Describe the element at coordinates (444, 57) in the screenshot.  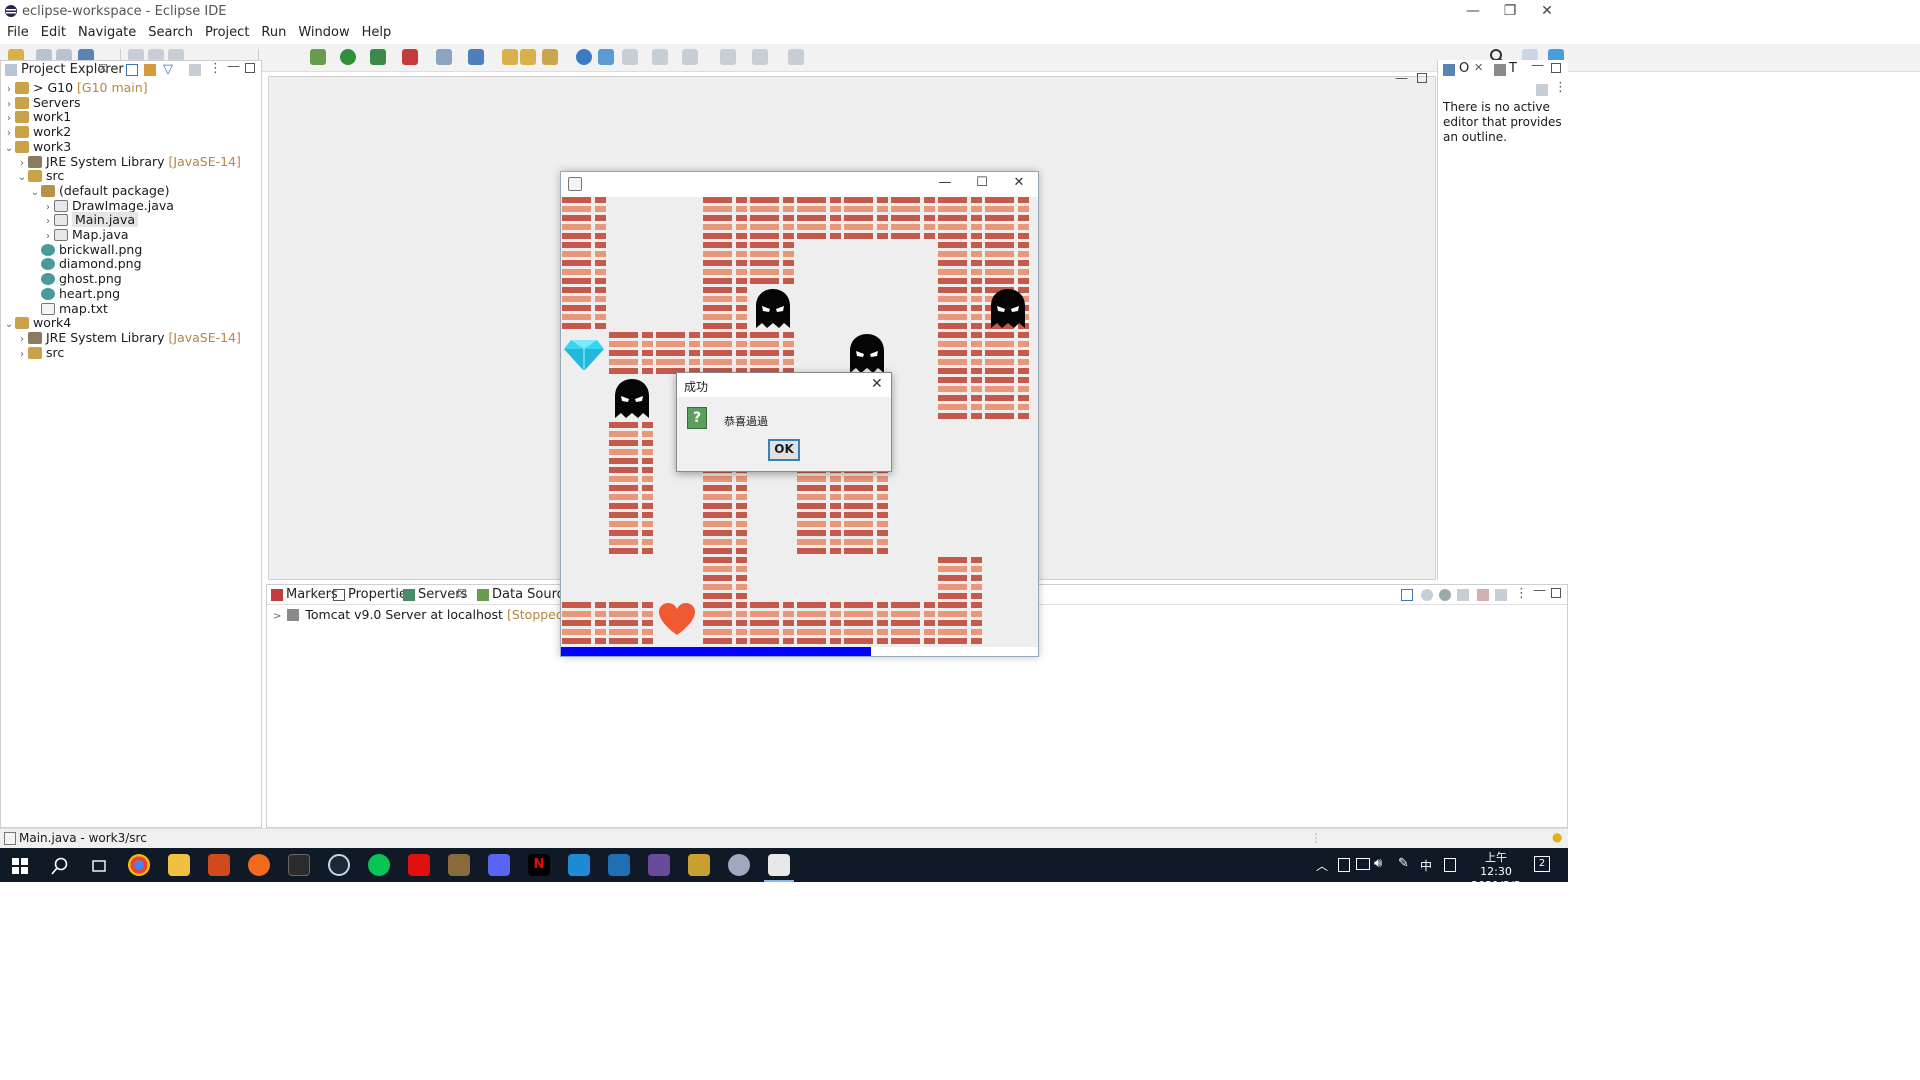
I see `new-java-project-icon` at that location.